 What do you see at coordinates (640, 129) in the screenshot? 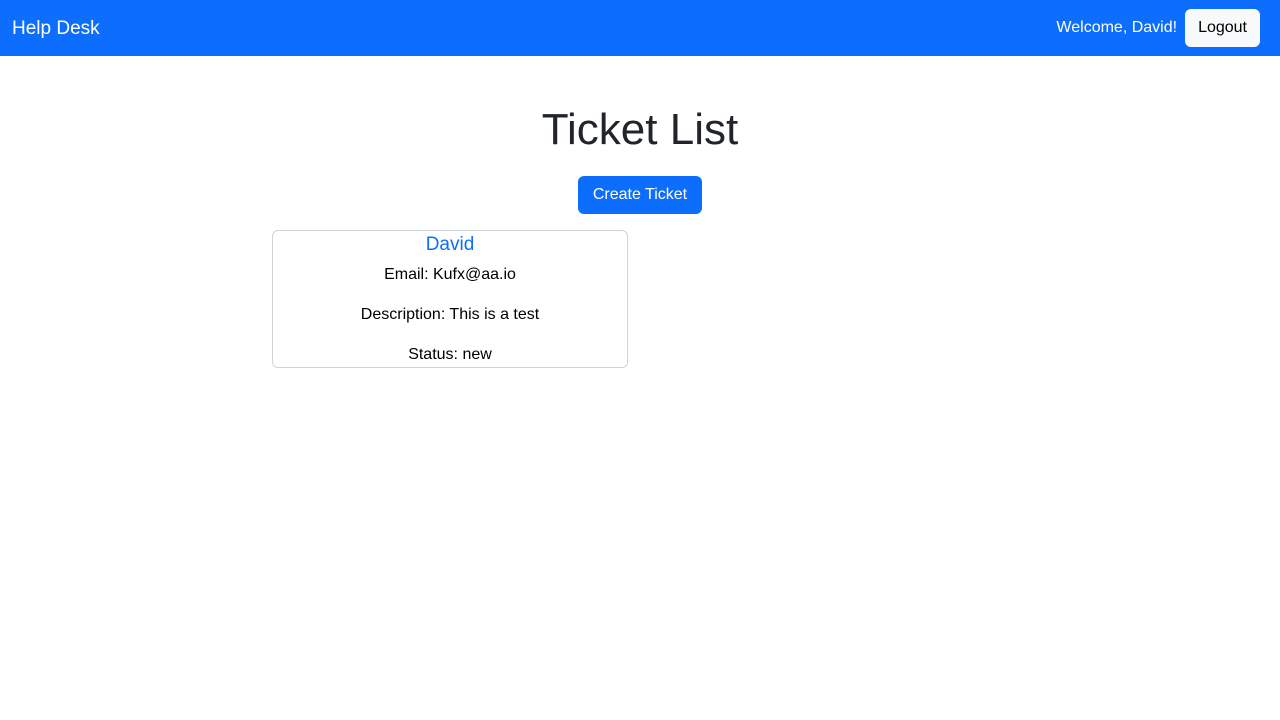
I see `page-title: Ticket List` at bounding box center [640, 129].